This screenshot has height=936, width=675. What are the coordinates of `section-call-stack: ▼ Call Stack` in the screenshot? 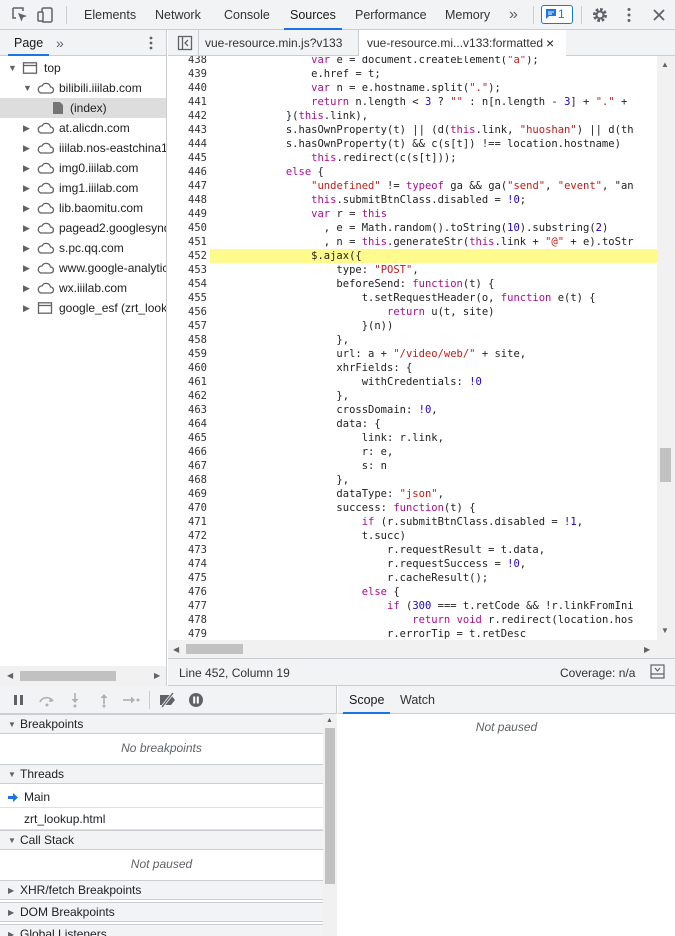 It's located at (161, 840).